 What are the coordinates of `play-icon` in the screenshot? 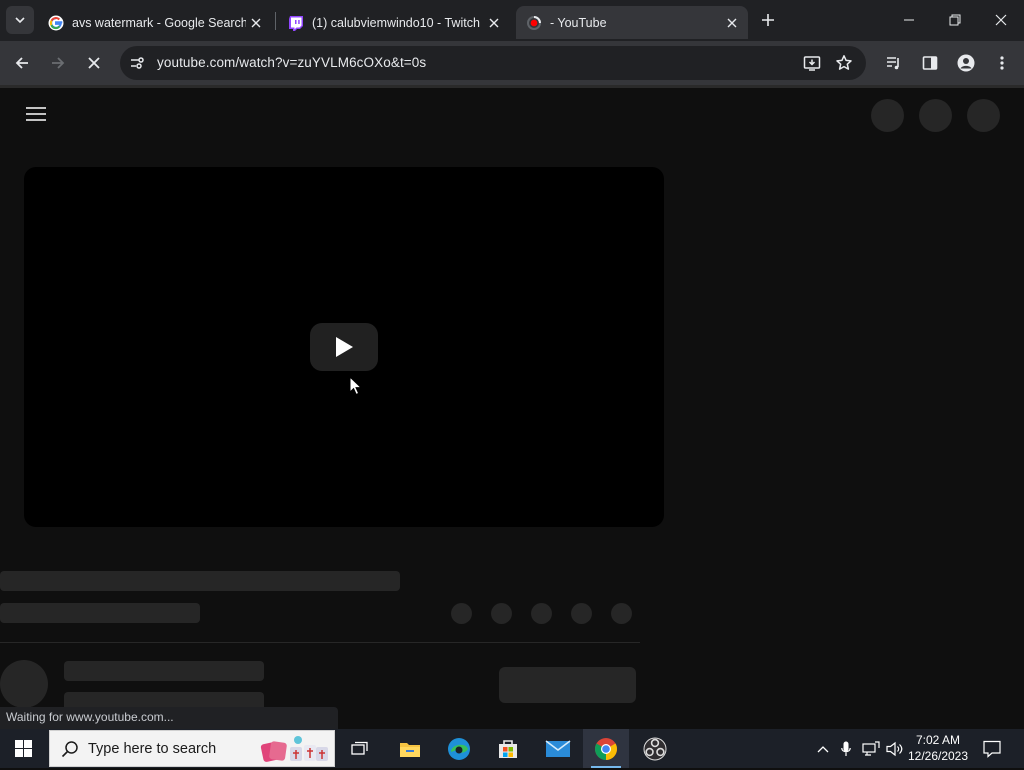 It's located at (344, 347).